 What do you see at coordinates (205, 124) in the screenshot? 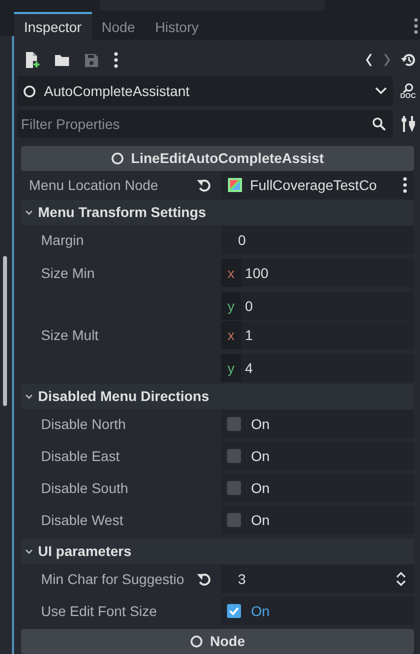
I see `filter-field: Filter Properties` at bounding box center [205, 124].